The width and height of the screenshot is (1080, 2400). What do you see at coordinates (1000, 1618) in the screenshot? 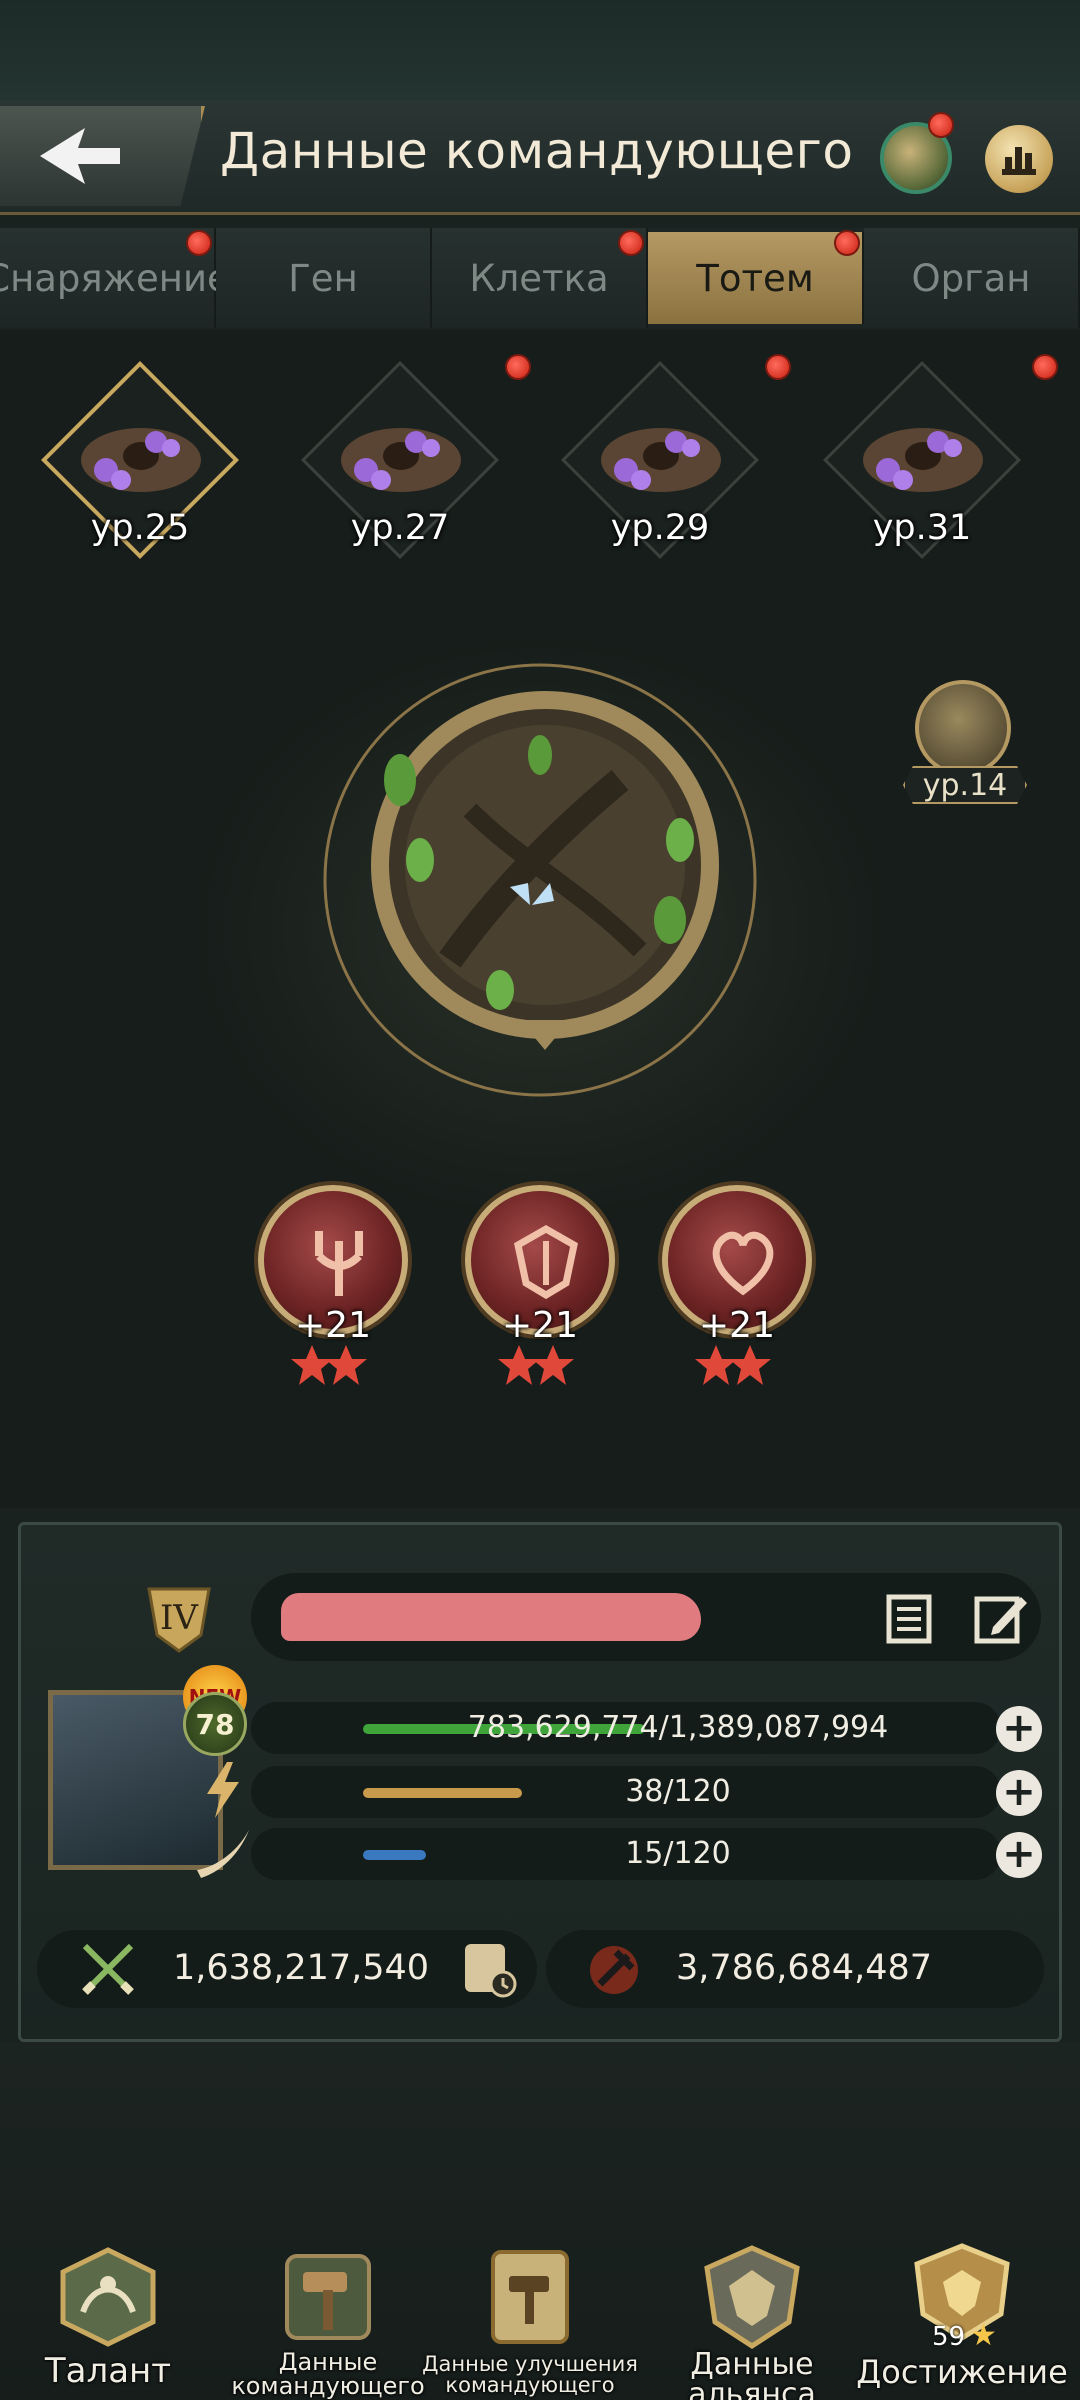
I see `edit-icon` at bounding box center [1000, 1618].